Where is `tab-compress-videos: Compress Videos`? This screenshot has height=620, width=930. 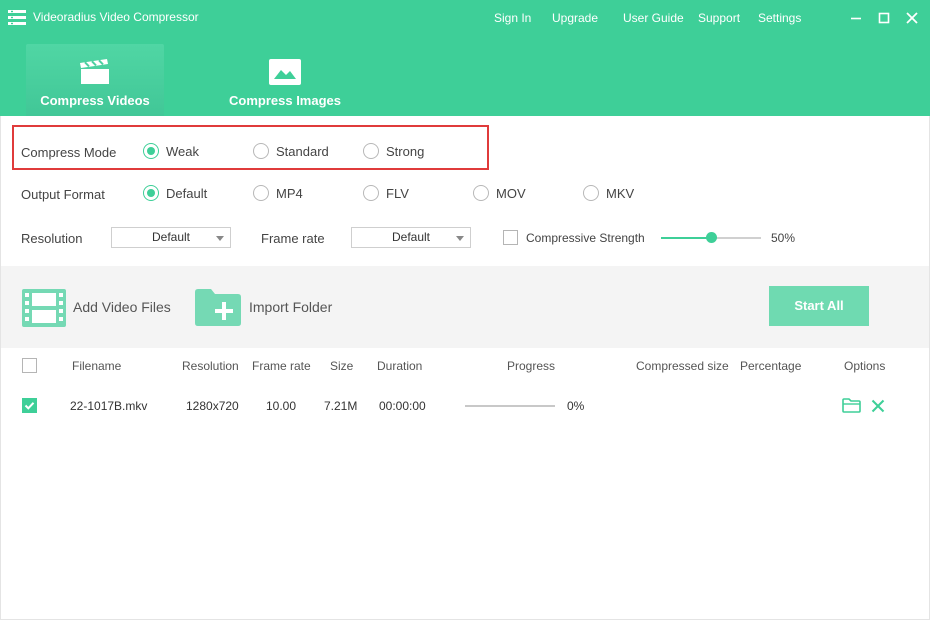 tab-compress-videos: Compress Videos is located at coordinates (95, 80).